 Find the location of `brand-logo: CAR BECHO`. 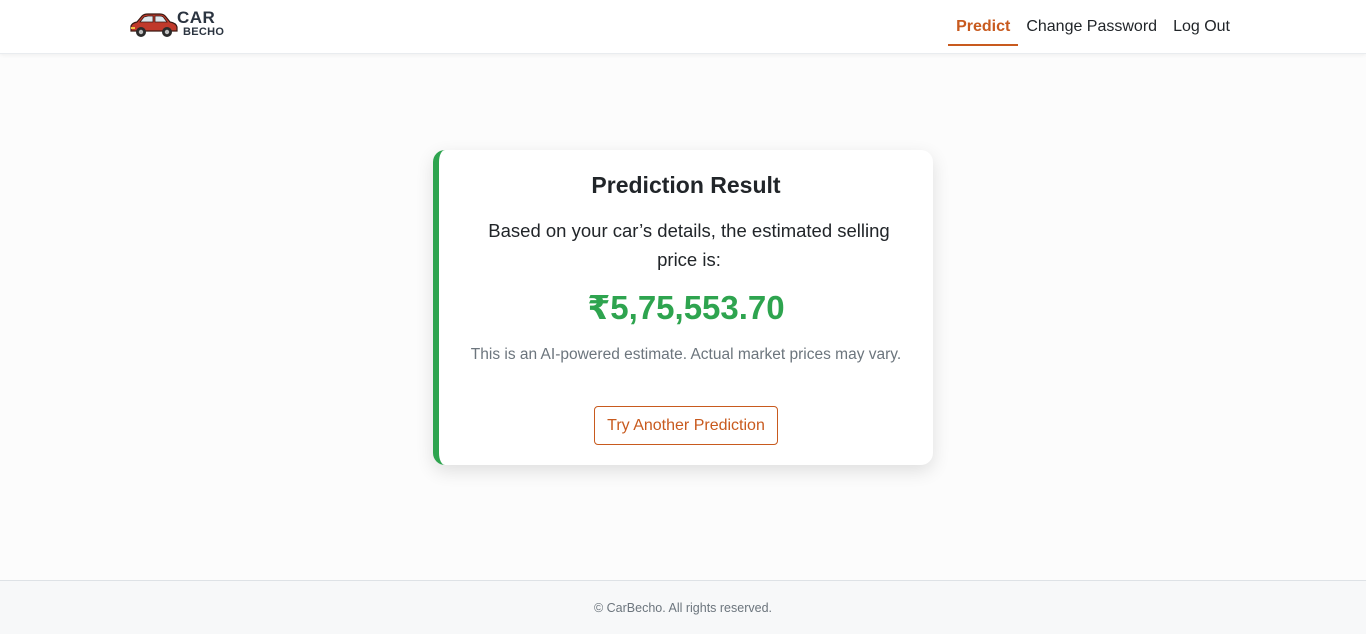

brand-logo: CAR BECHO is located at coordinates (182, 26).